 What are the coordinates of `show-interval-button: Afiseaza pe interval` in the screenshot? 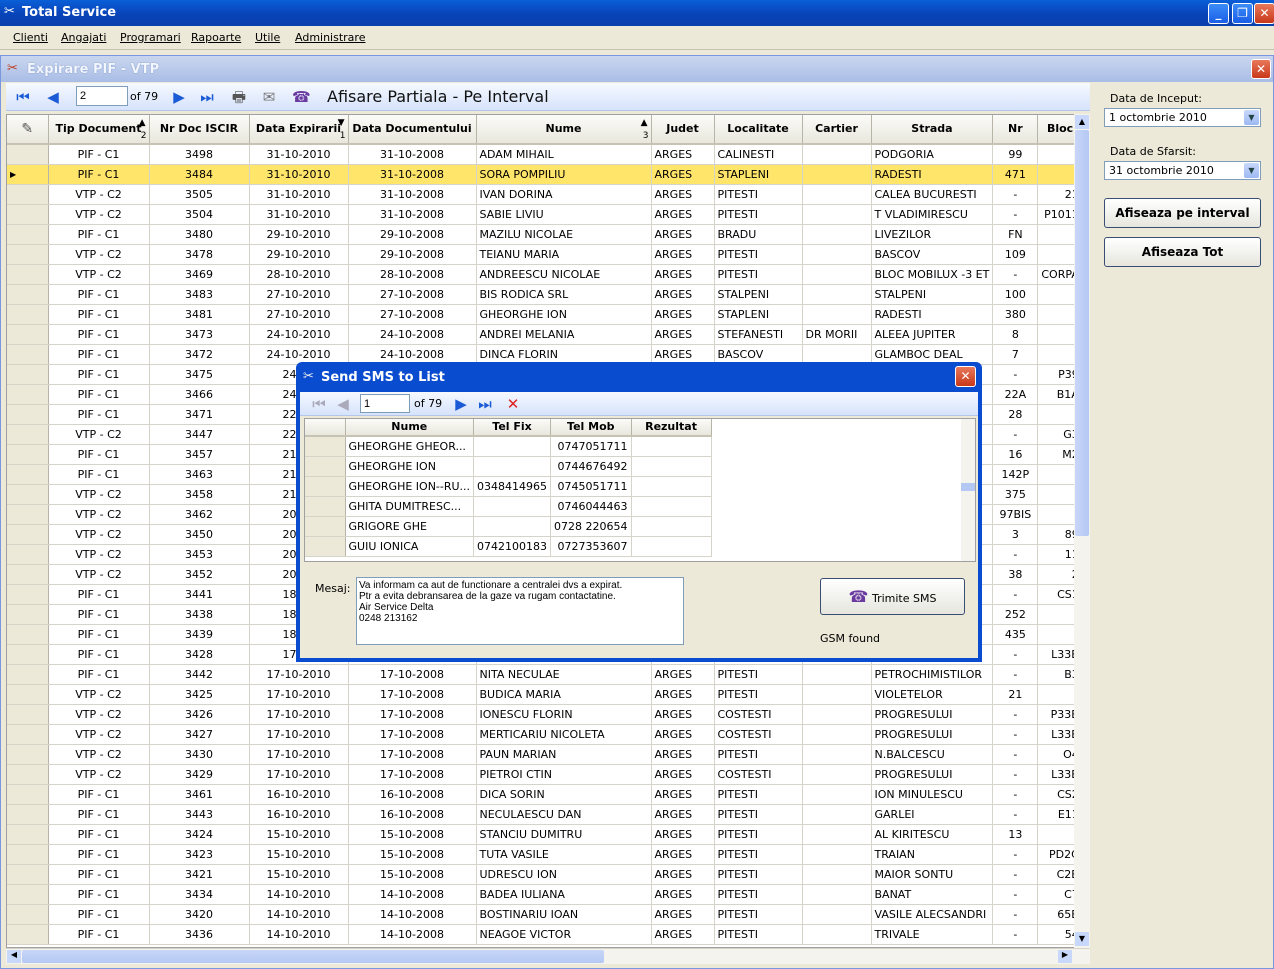 It's located at (1182, 213).